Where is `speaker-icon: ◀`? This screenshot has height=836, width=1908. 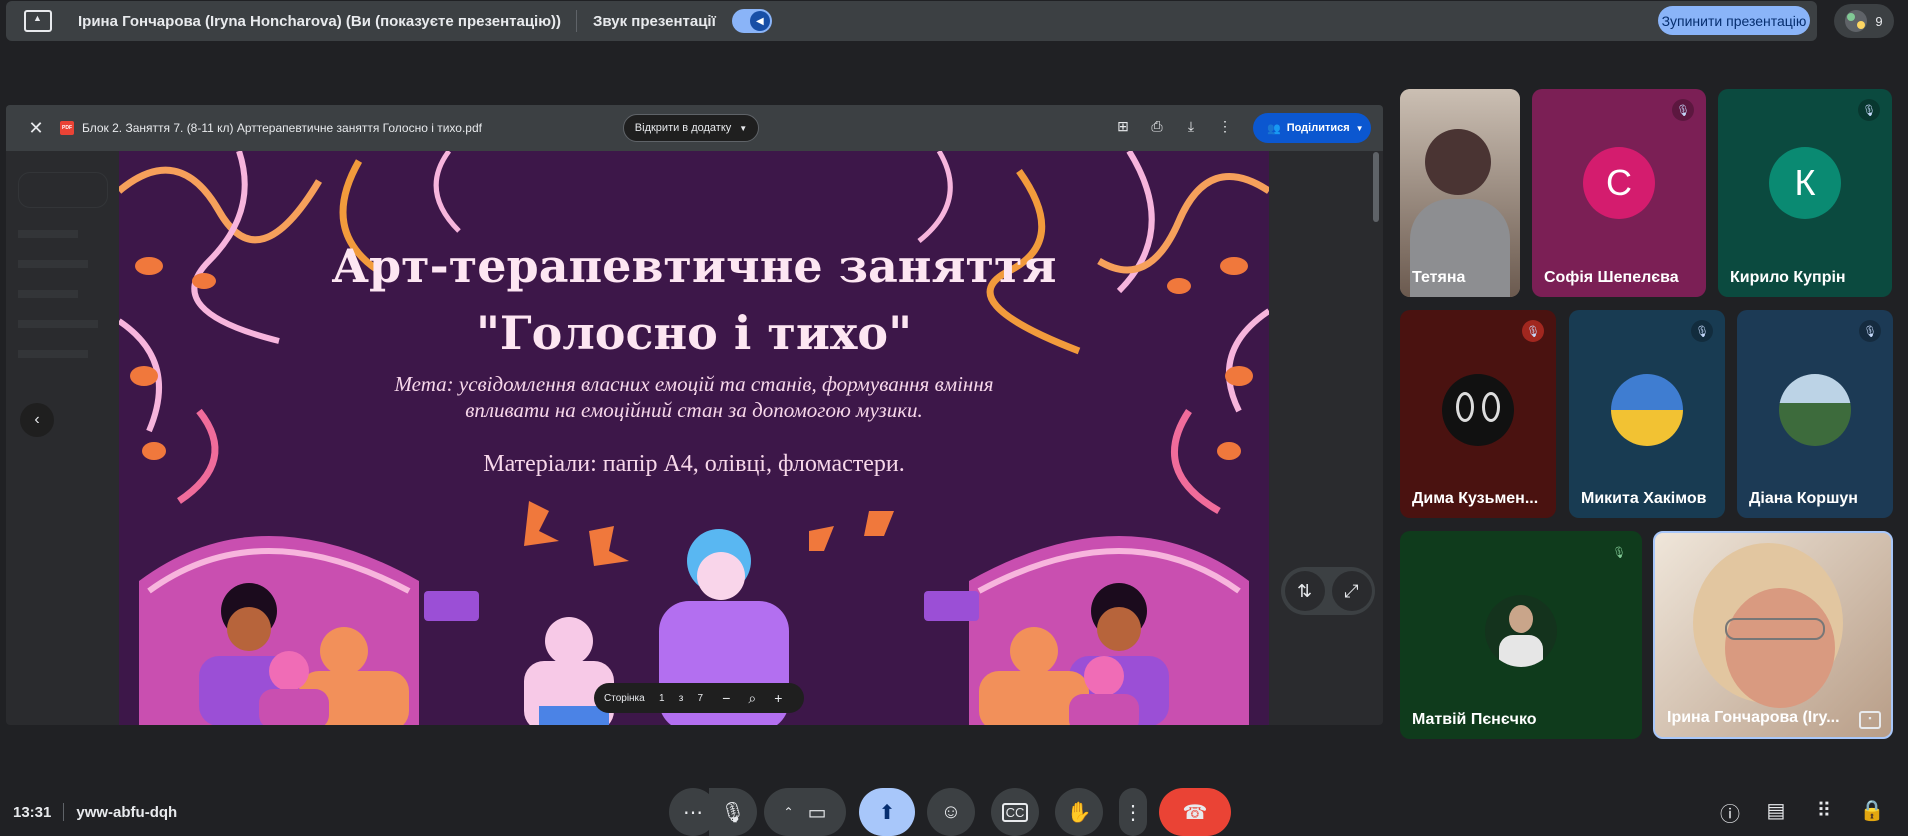 speaker-icon: ◀ is located at coordinates (759, 21).